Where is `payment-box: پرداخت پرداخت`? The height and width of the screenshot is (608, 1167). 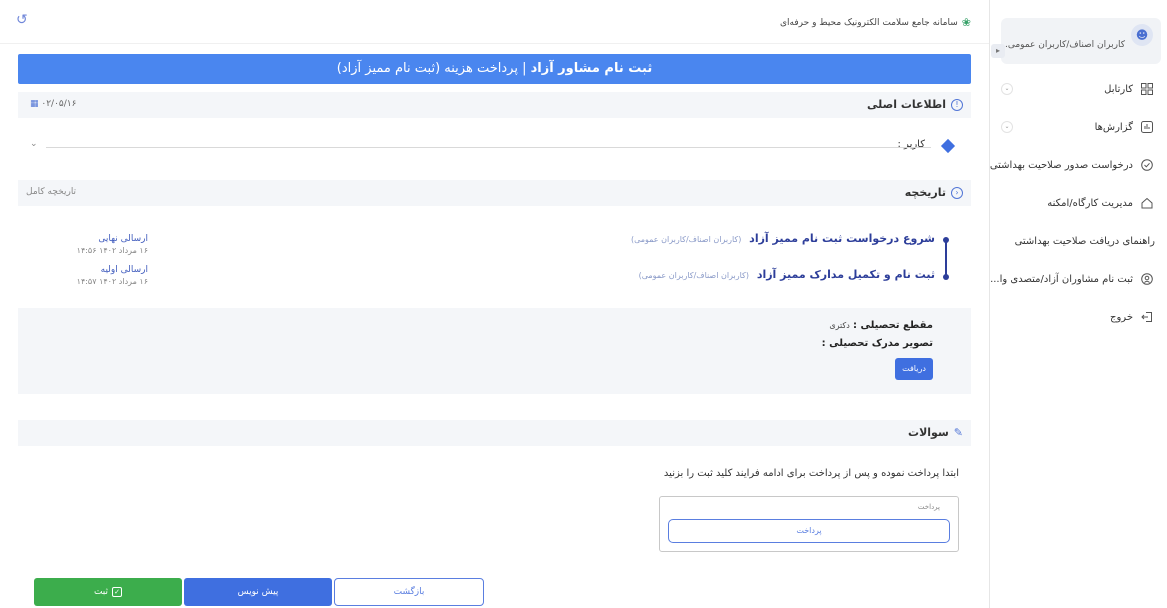
payment-box: پرداخت پرداخت is located at coordinates (809, 524).